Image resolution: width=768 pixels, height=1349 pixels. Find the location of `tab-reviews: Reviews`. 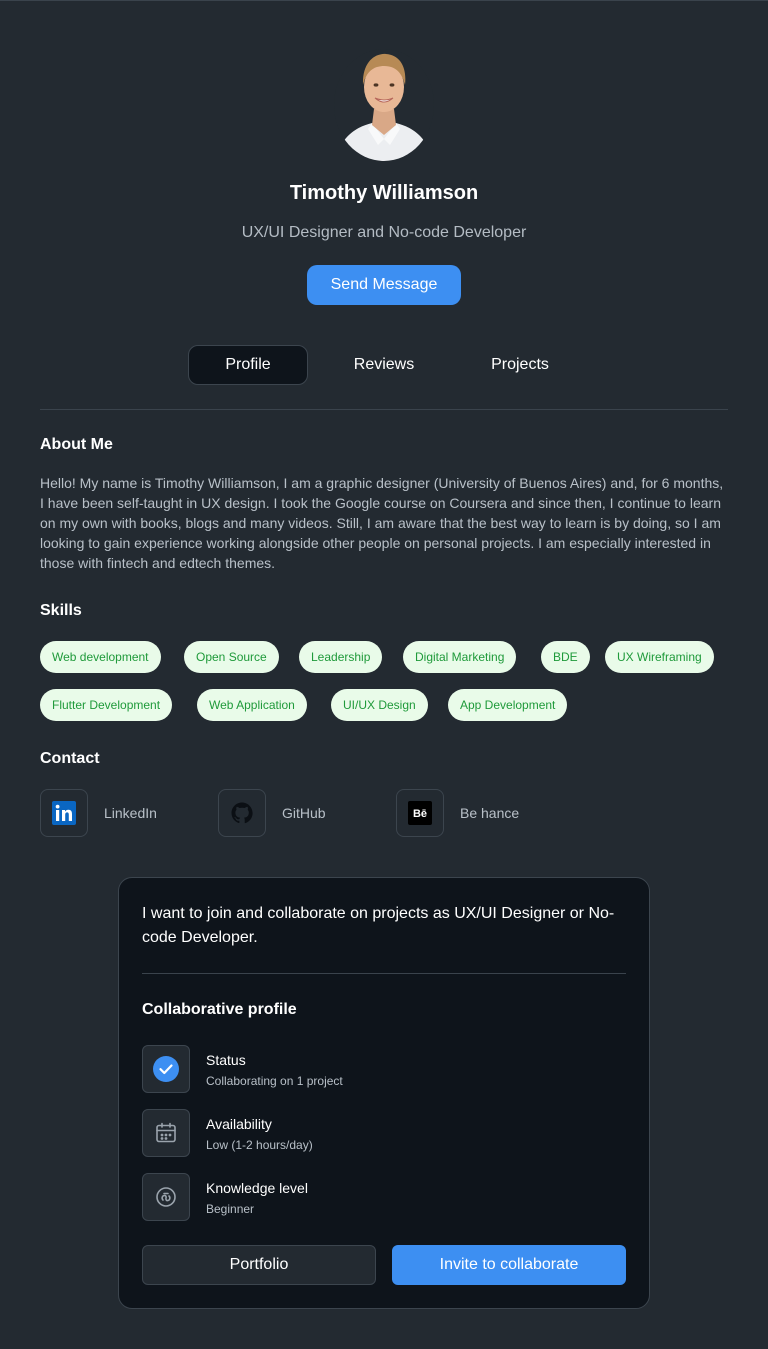

tab-reviews: Reviews is located at coordinates (384, 365).